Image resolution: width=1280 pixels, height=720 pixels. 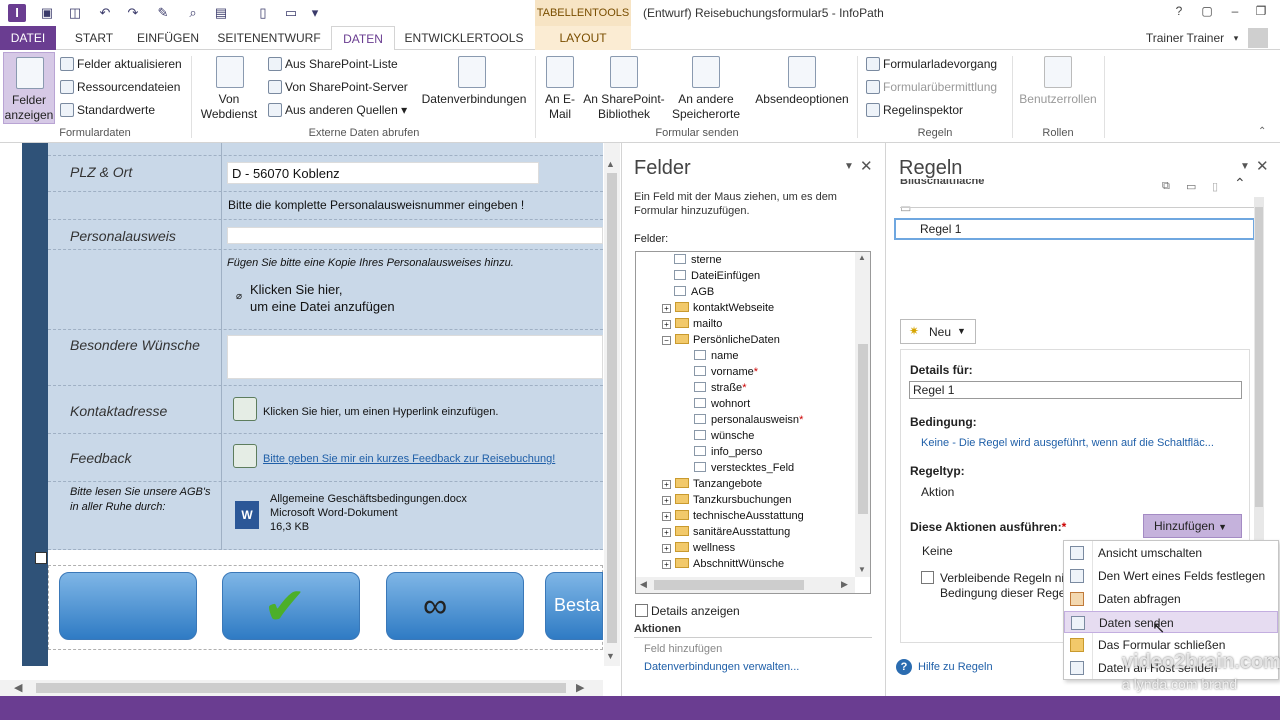 What do you see at coordinates (247, 515) in the screenshot?
I see `word-document-icon: W` at bounding box center [247, 515].